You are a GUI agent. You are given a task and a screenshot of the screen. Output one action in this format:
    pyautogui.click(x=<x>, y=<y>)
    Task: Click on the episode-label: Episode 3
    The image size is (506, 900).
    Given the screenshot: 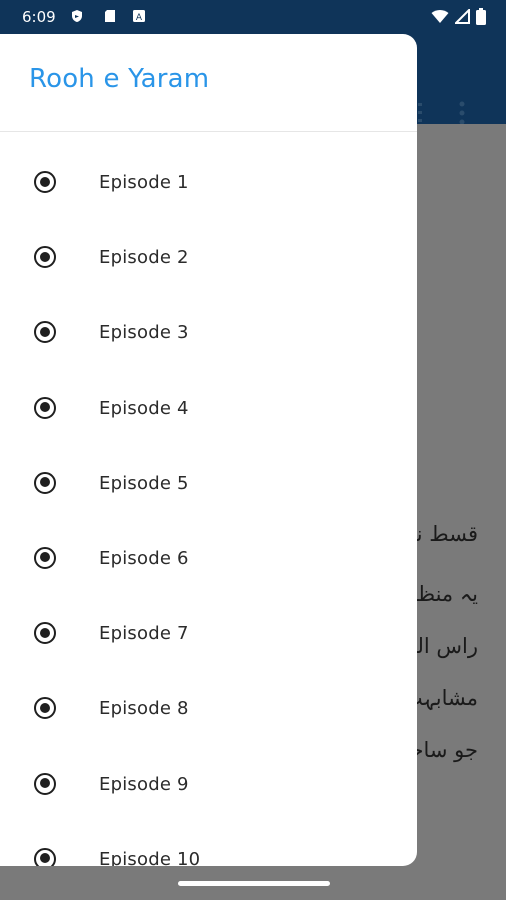 What is the action you would take?
    pyautogui.click(x=144, y=333)
    